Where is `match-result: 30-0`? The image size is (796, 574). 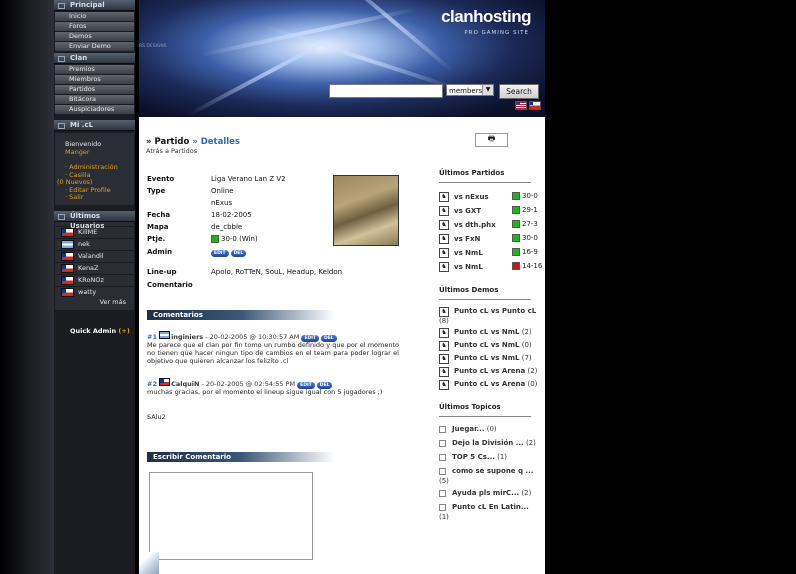
match-result: 30-0 is located at coordinates (525, 196).